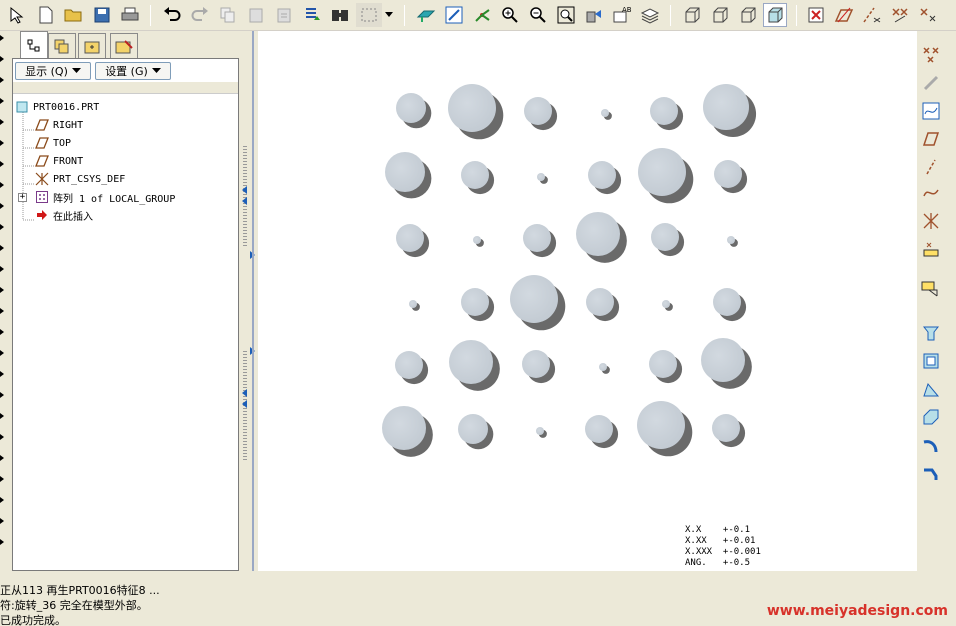  I want to click on find-icon, so click(340, 15).